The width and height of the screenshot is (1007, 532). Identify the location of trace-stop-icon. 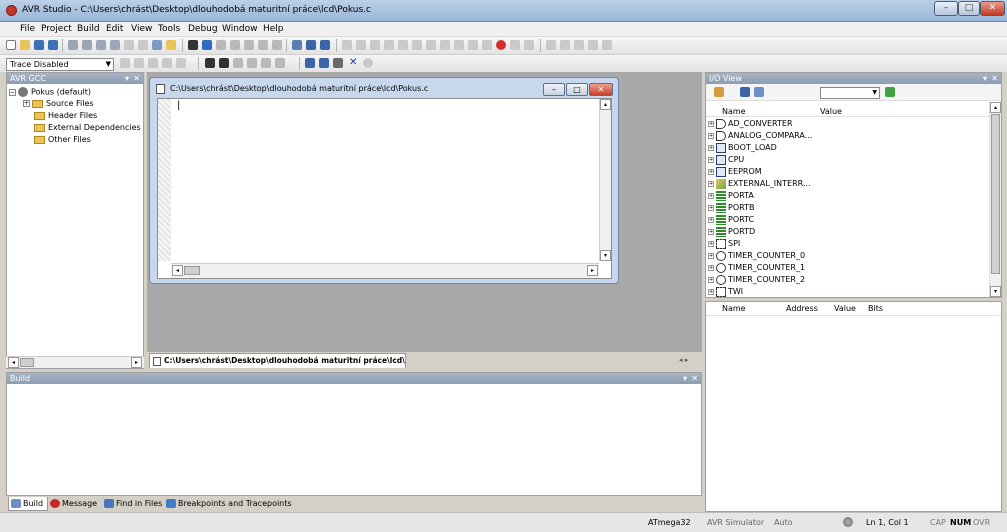
(139, 63).